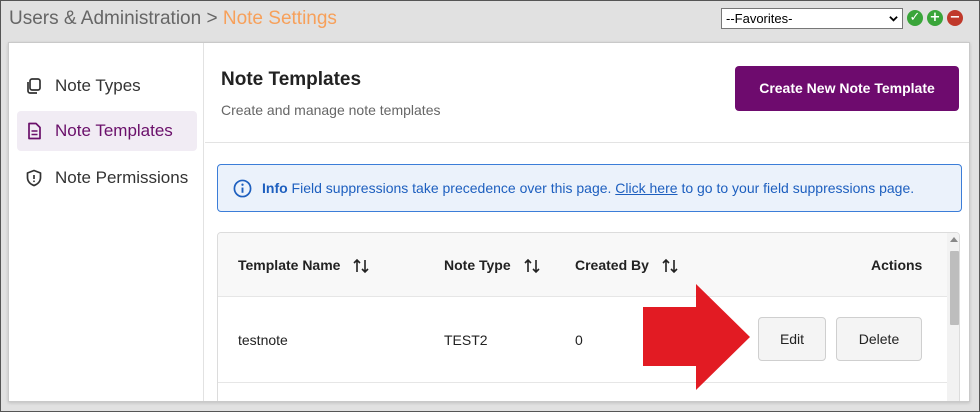 This screenshot has height=412, width=980. Describe the element at coordinates (579, 340) in the screenshot. I see `cell-created-by: 0` at that location.